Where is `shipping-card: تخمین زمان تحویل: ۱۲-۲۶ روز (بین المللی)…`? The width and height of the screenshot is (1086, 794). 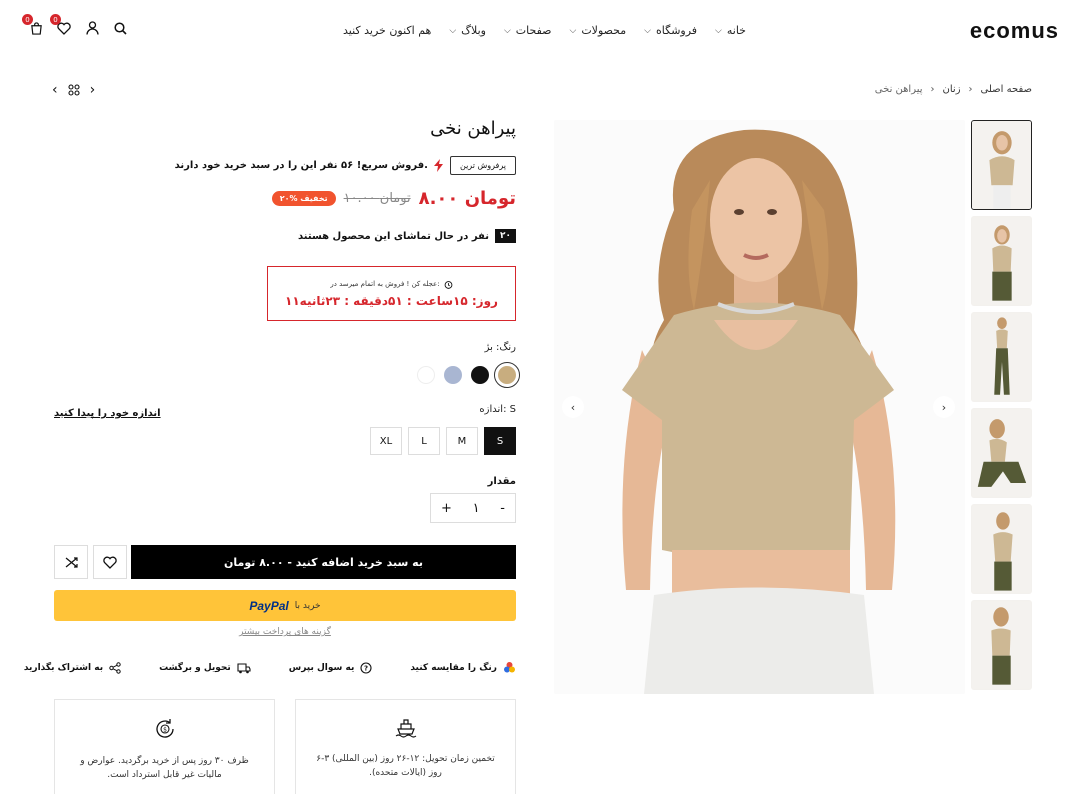
shipping-card: تخمین زمان تحویل: ۱۲-۲۶ روز (بین المللی)… is located at coordinates (405, 746).